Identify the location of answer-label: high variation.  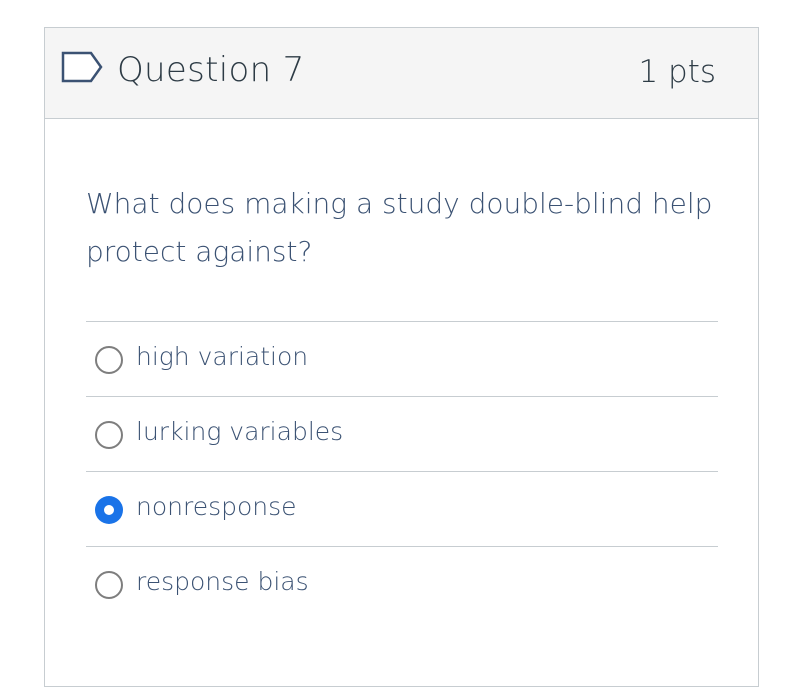
(222, 357).